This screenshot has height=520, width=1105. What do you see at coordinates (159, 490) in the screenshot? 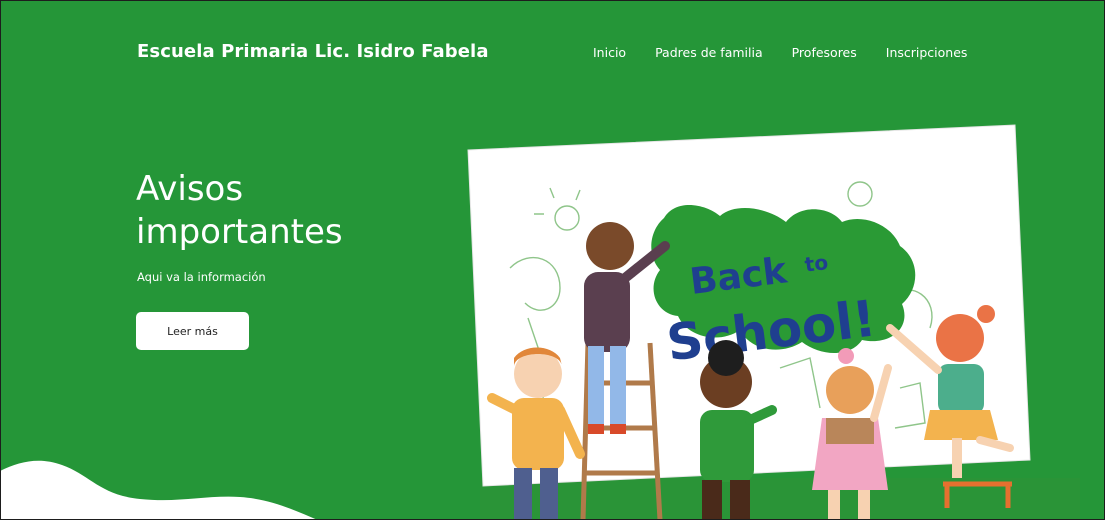
I see `decorative-wave` at bounding box center [159, 490].